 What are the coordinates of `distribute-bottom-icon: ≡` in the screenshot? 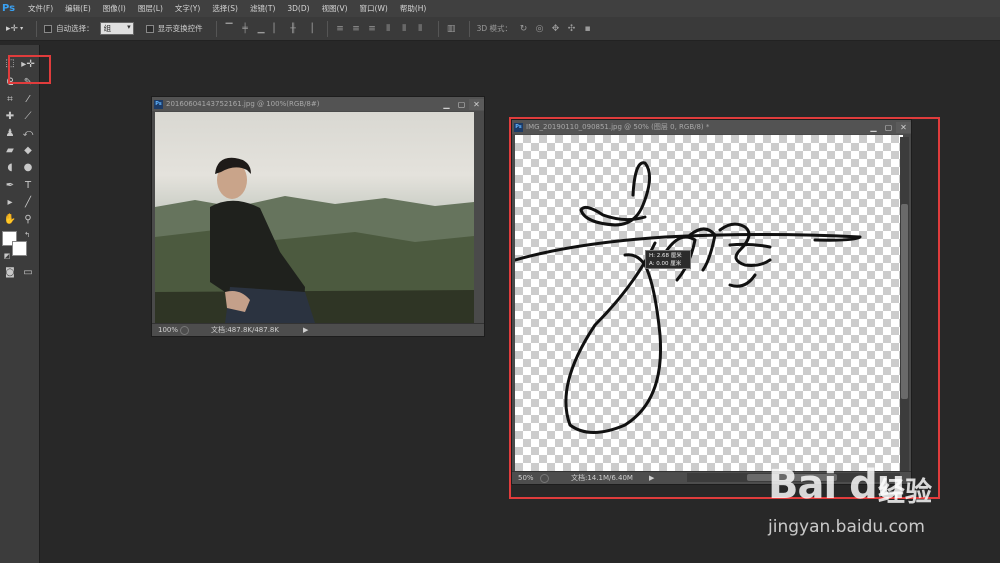 It's located at (372, 28).